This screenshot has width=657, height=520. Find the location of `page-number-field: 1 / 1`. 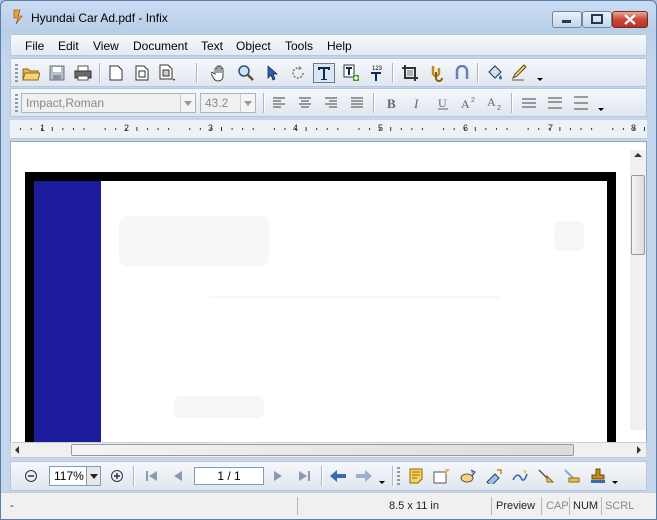

page-number-field: 1 / 1 is located at coordinates (229, 476).